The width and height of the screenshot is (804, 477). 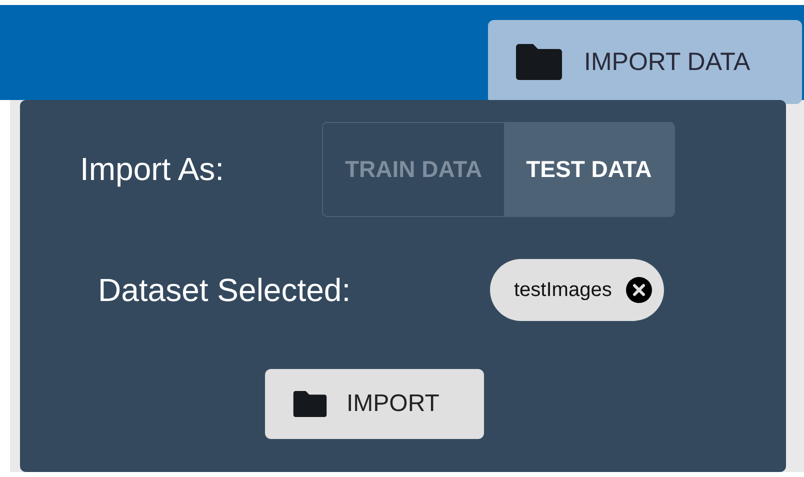 I want to click on dataset-selected-label: Dataset Selected:, so click(x=225, y=290).